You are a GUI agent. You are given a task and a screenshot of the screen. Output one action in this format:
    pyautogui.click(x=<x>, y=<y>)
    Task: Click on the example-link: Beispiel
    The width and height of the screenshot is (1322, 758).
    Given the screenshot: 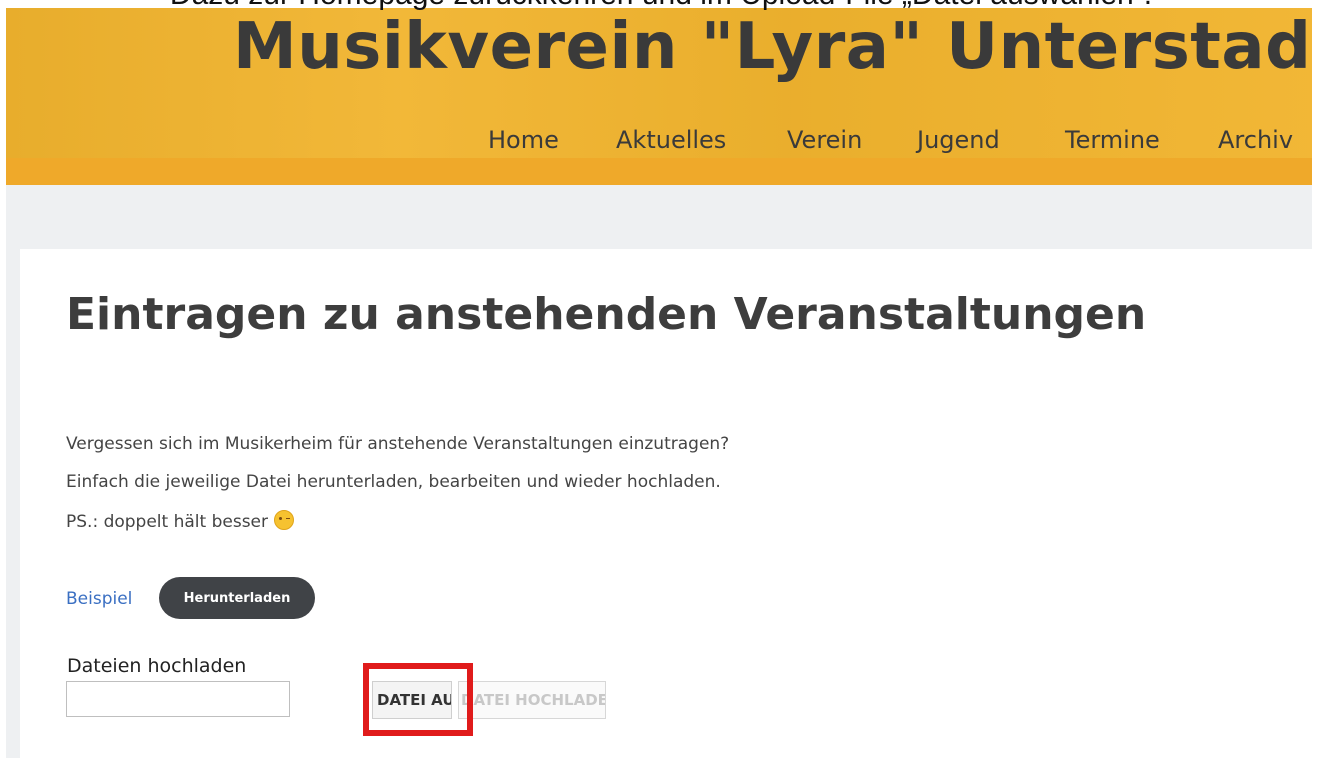 What is the action you would take?
    pyautogui.click(x=99, y=599)
    